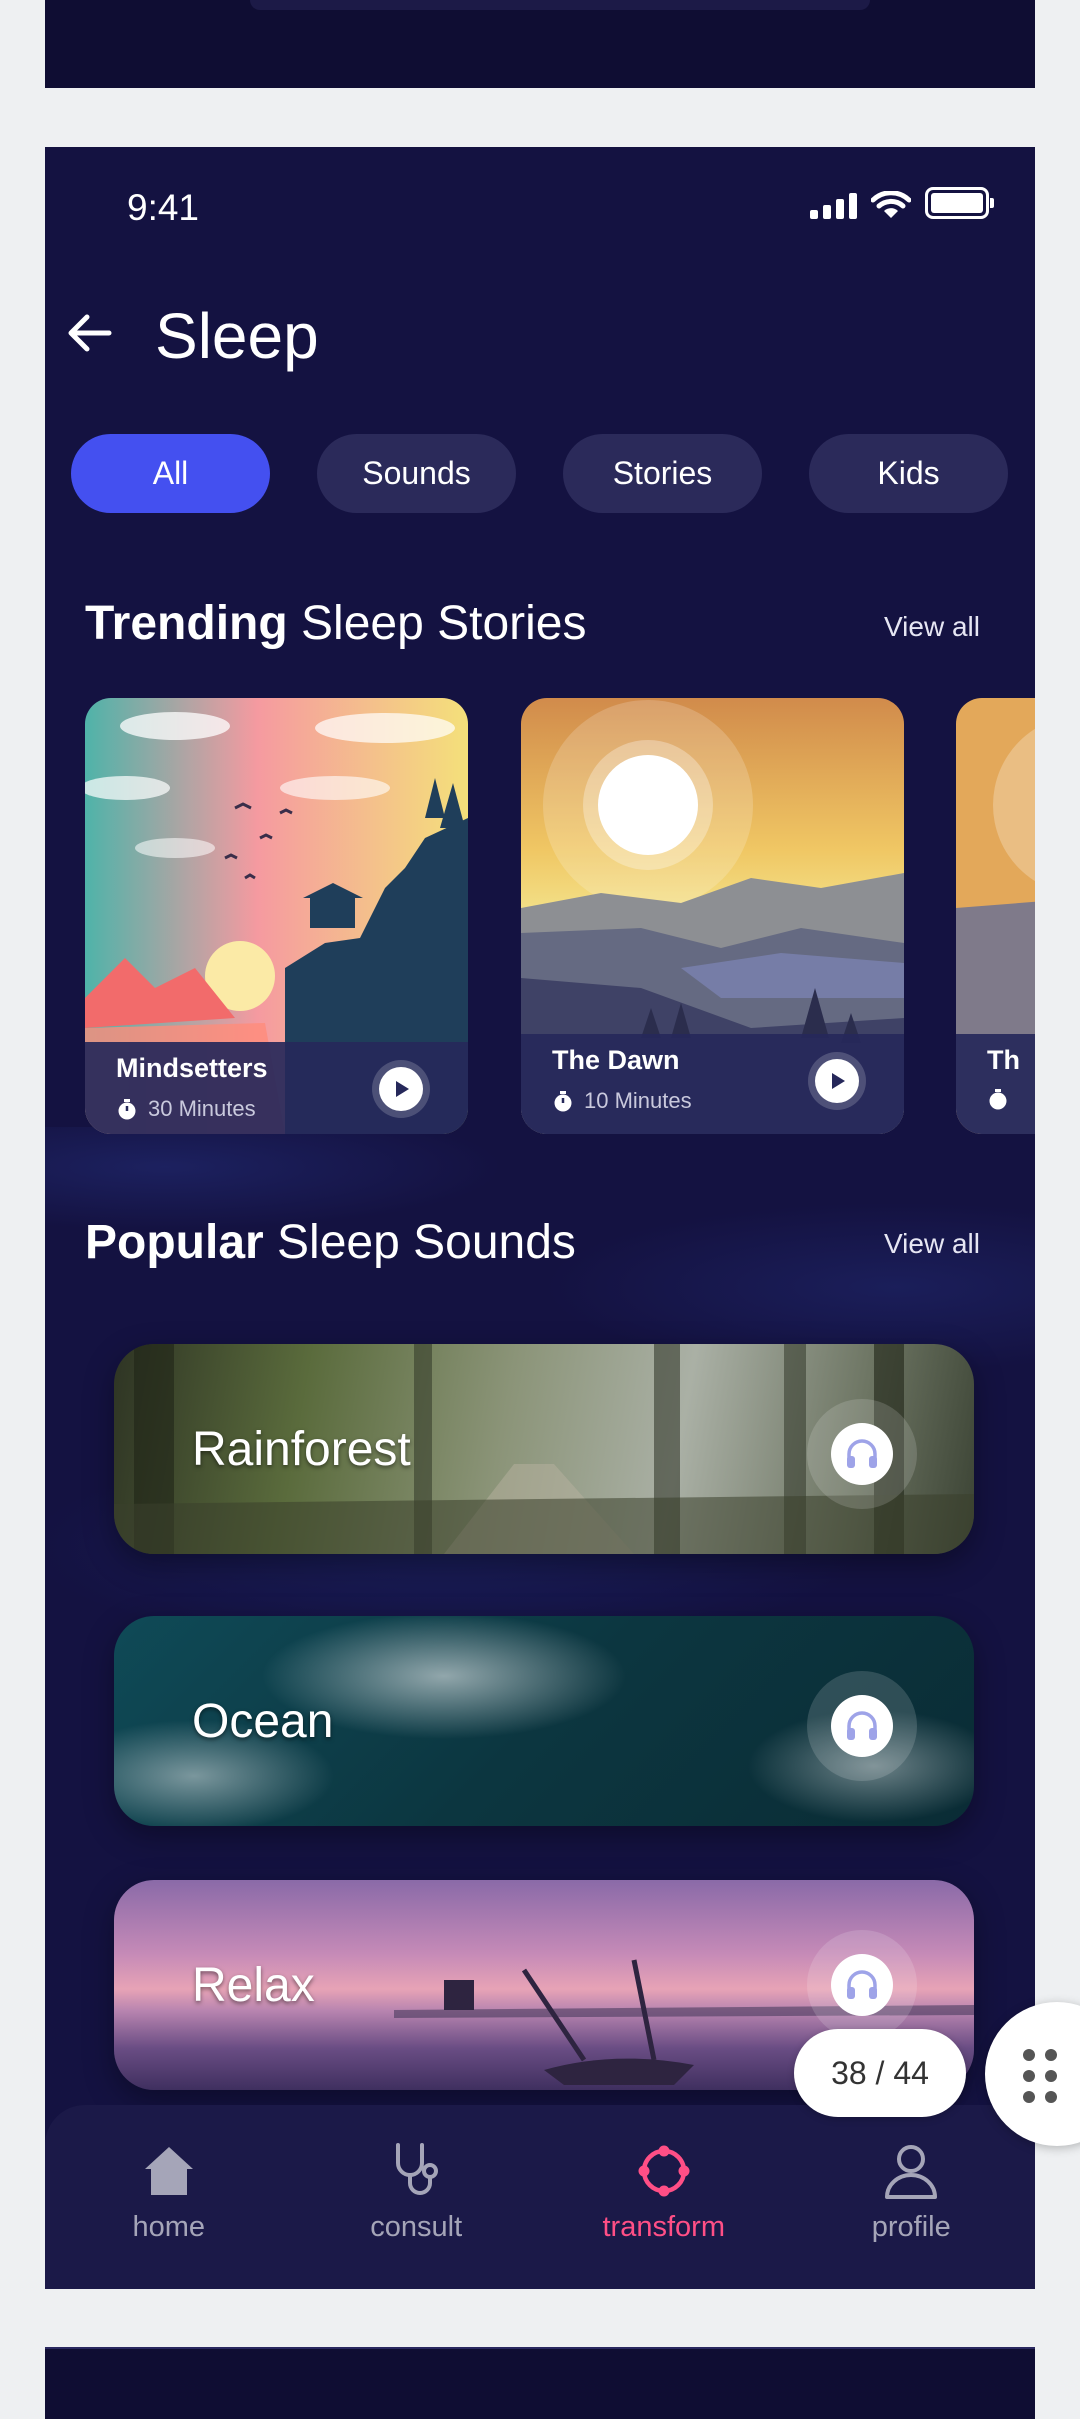 This screenshot has width=1080, height=2419. What do you see at coordinates (662, 473) in the screenshot?
I see `chip-stories: Stories` at bounding box center [662, 473].